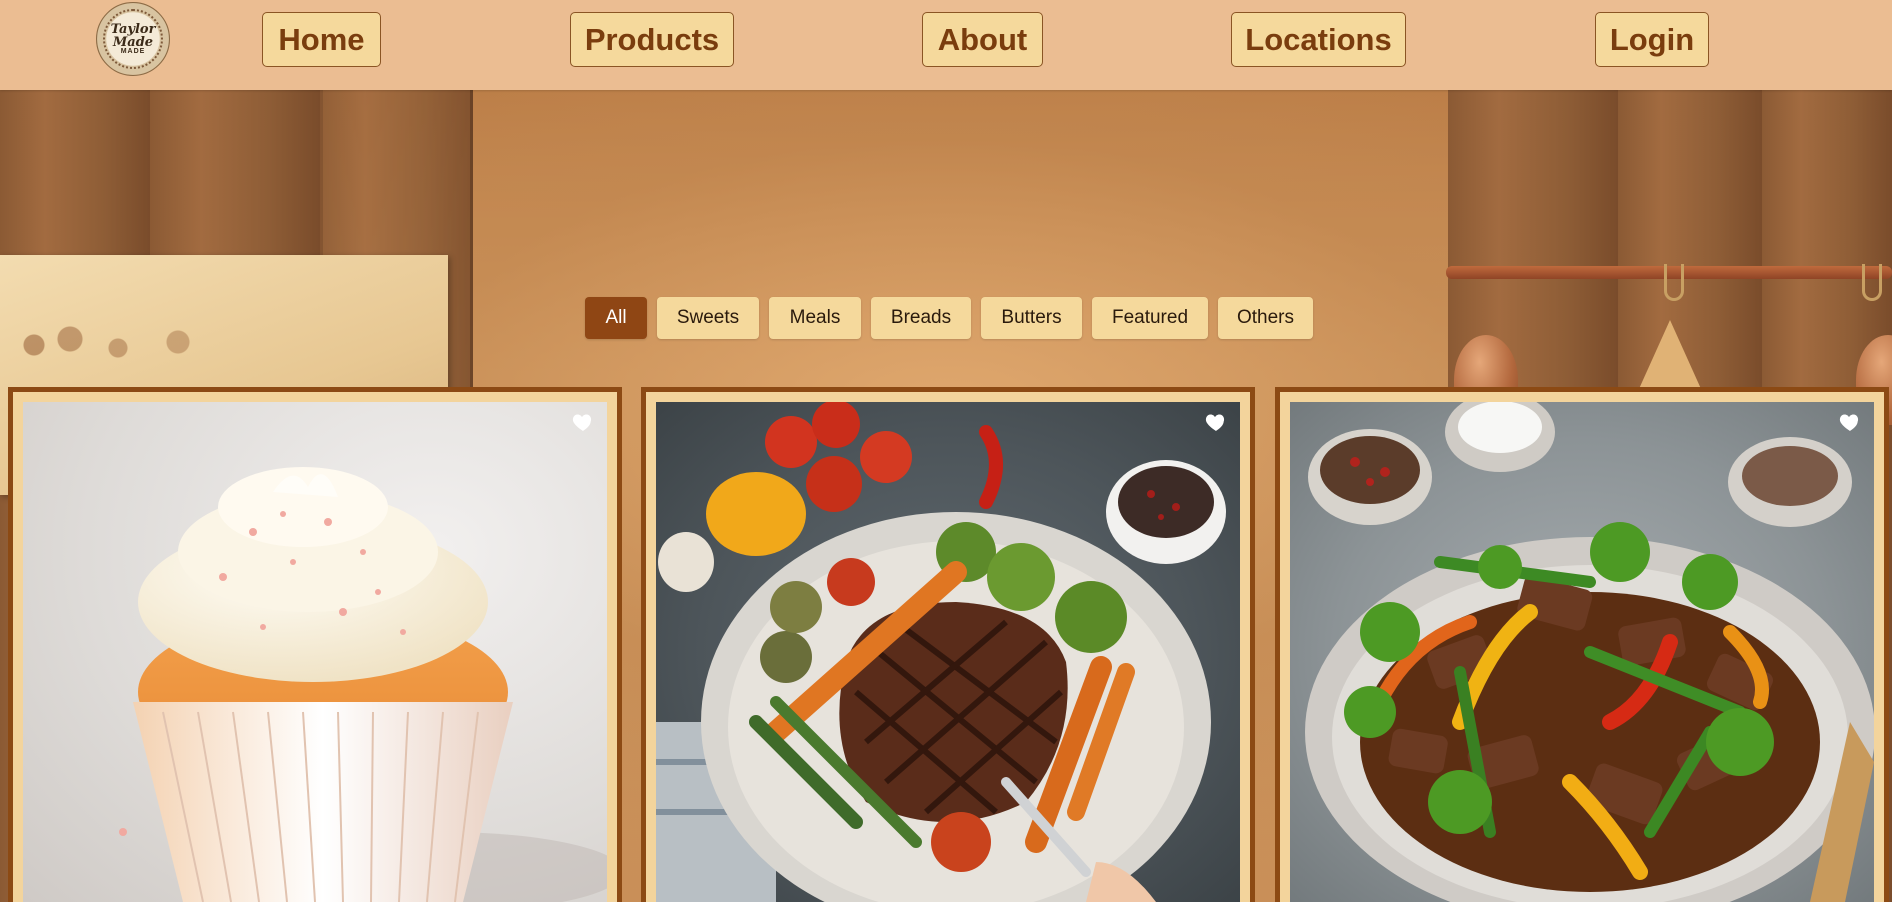 The width and height of the screenshot is (1892, 902). I want to click on logo-subtext: MADE, so click(133, 51).